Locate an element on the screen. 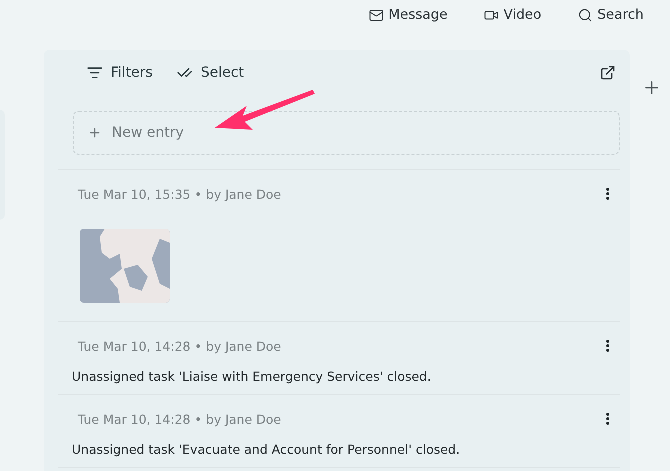 The height and width of the screenshot is (471, 670). filter-icon is located at coordinates (95, 73).